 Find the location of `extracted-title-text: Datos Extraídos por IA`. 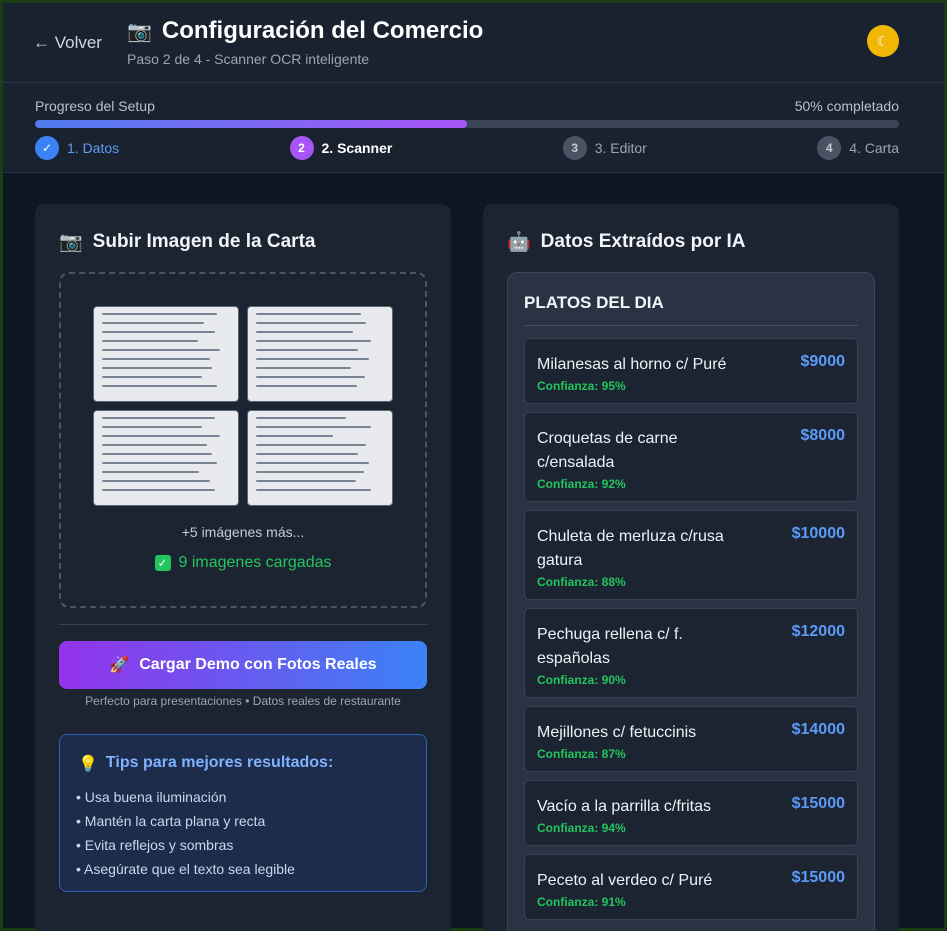

extracted-title-text: Datos Extraídos por IA is located at coordinates (643, 241).